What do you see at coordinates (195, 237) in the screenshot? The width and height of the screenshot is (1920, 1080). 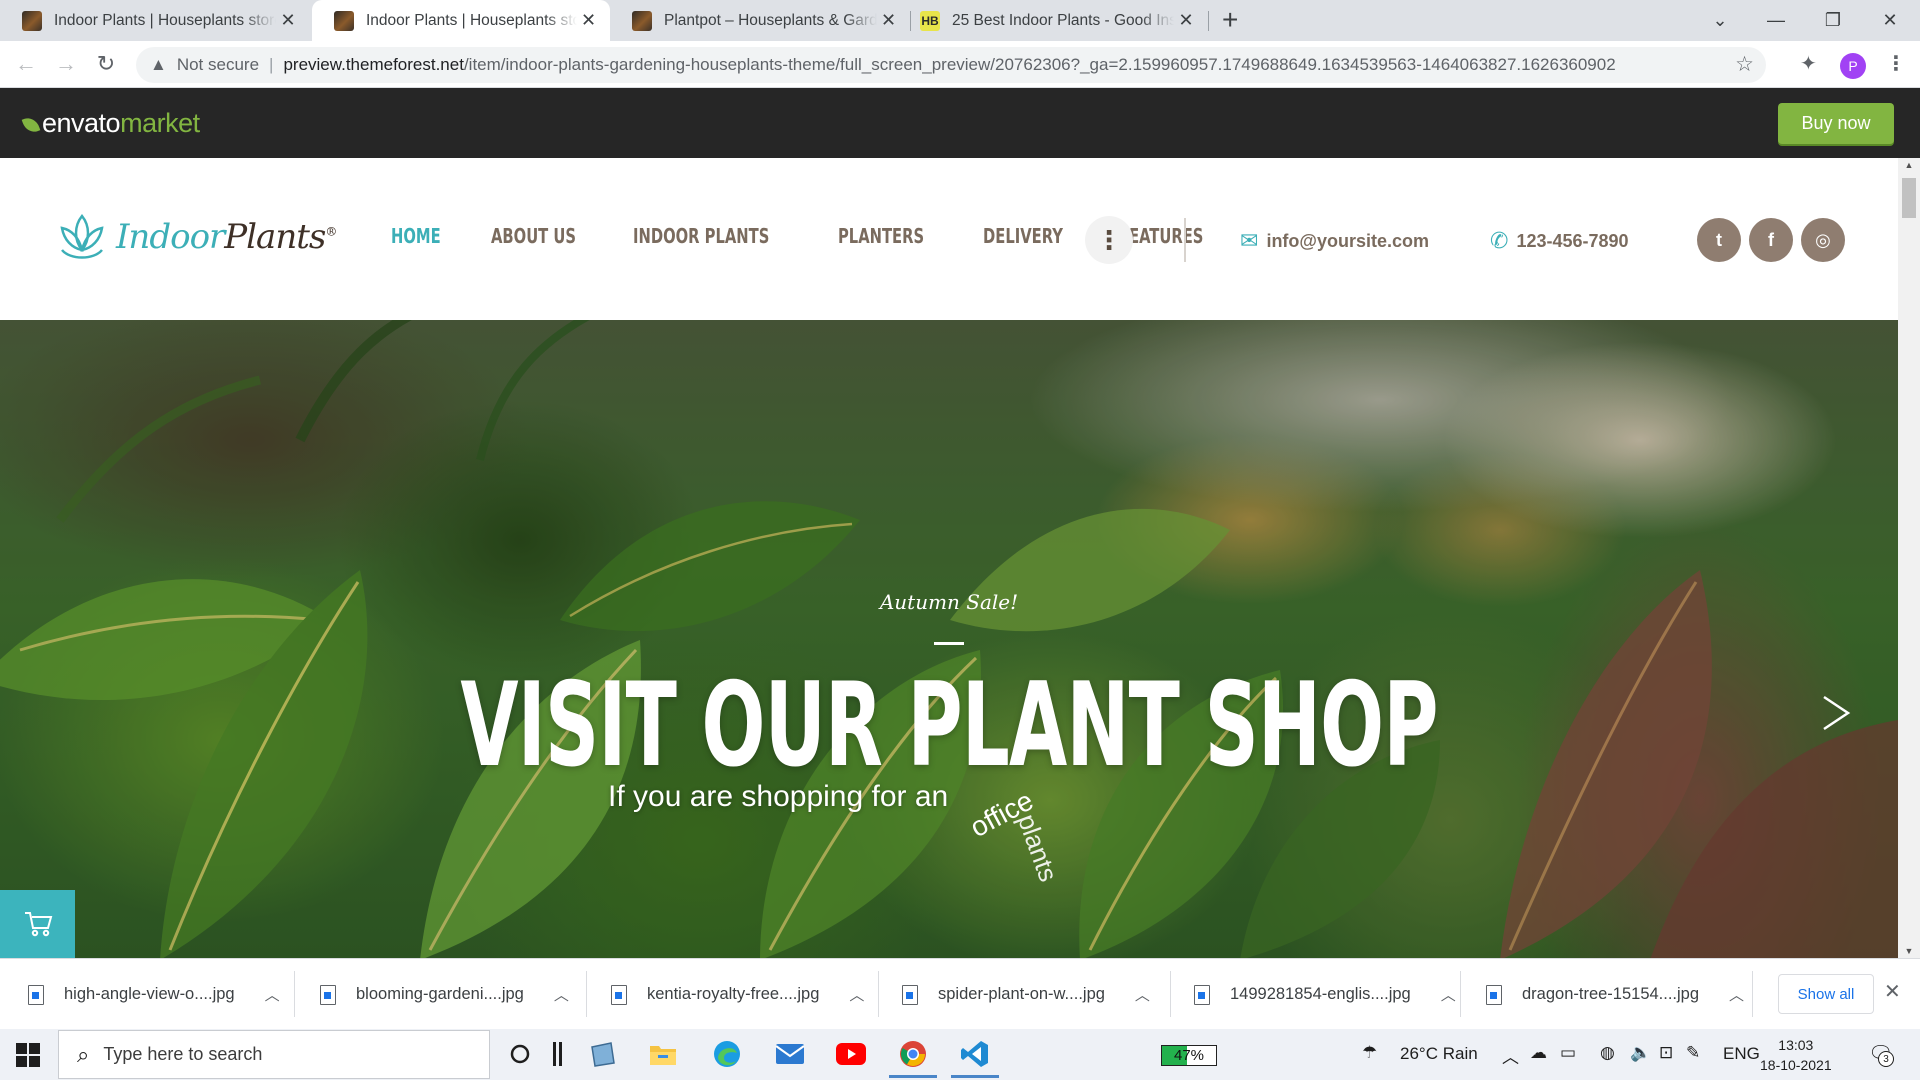 I see `site-logo: IndoorPlants®` at bounding box center [195, 237].